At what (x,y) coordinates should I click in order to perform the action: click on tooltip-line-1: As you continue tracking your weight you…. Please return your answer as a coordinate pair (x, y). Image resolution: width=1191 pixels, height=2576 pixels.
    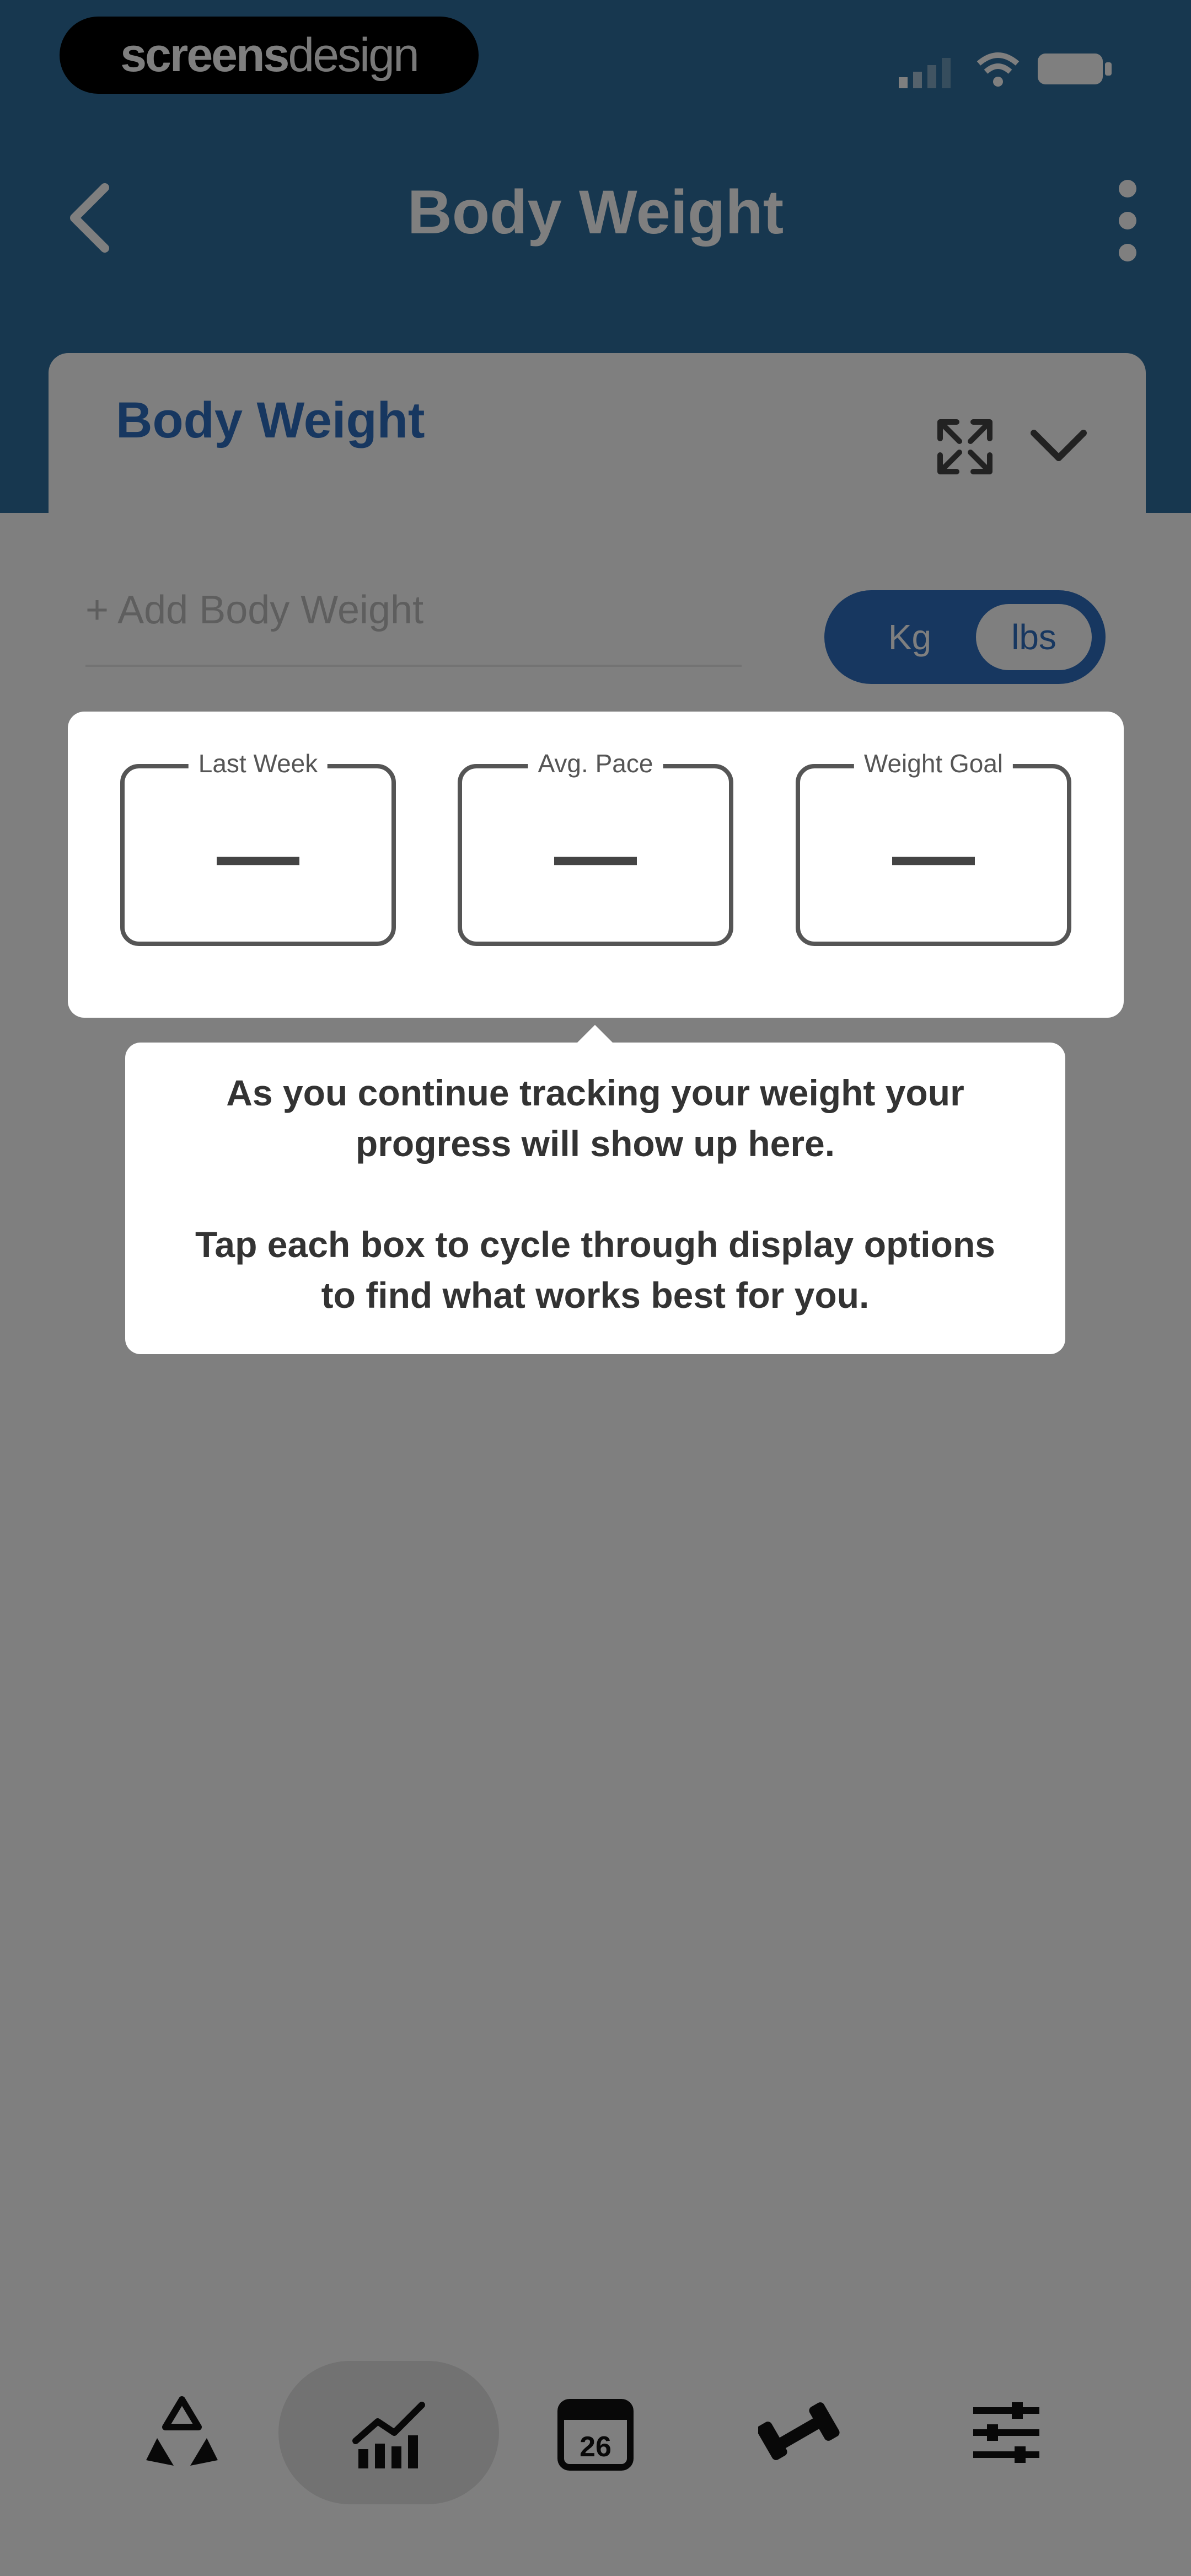
    Looking at the image, I should click on (595, 1092).